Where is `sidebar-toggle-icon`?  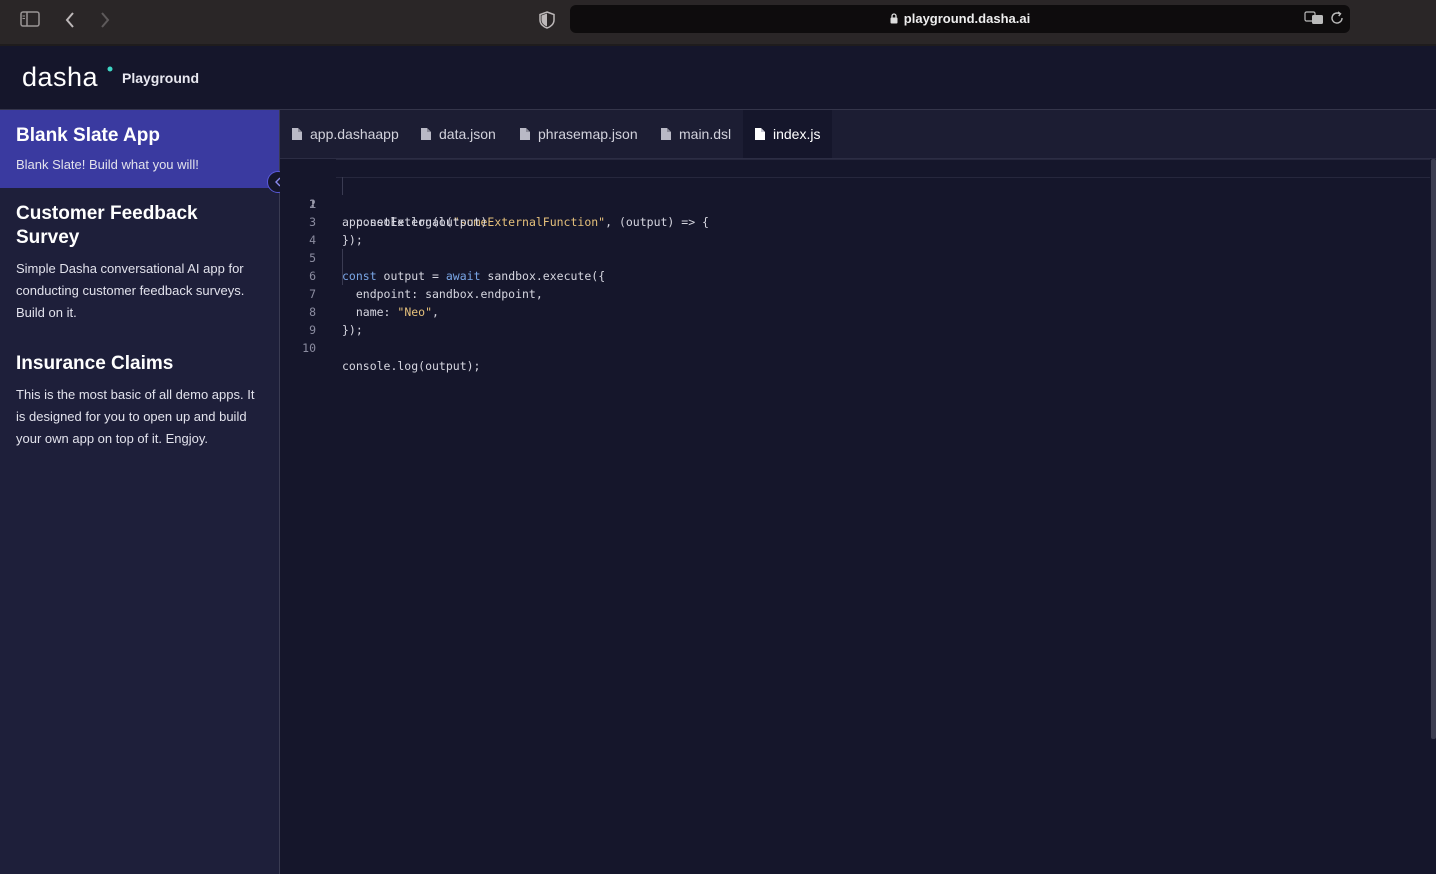 sidebar-toggle-icon is located at coordinates (30, 19).